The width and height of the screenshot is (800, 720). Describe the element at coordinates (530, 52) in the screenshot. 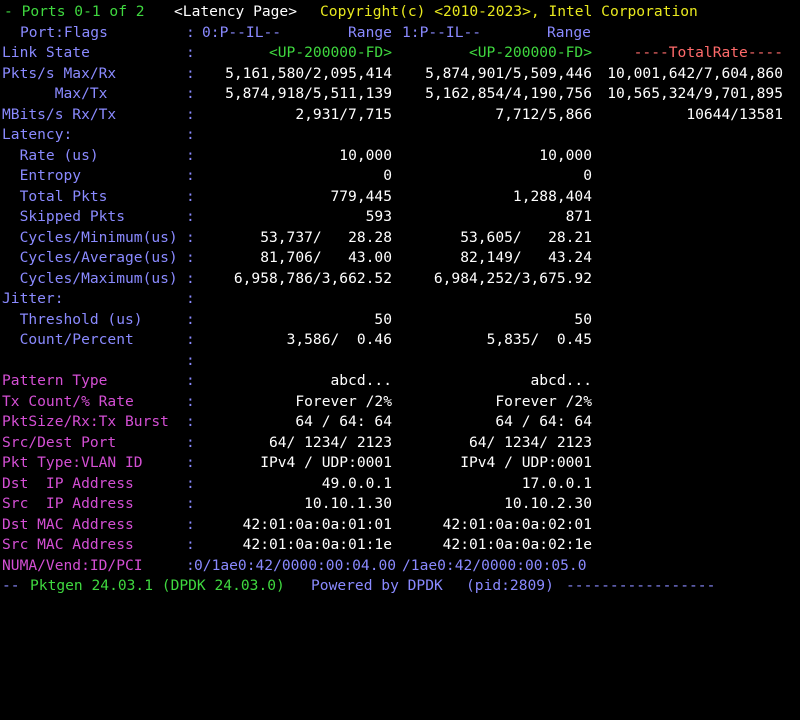

I see `port1-link-state: <UP-200000-FD>` at that location.